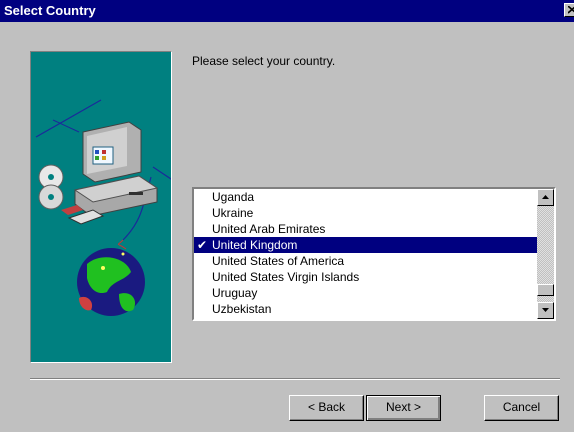 This screenshot has height=432, width=574. What do you see at coordinates (287, 11) in the screenshot?
I see `title-bar: Select Country` at bounding box center [287, 11].